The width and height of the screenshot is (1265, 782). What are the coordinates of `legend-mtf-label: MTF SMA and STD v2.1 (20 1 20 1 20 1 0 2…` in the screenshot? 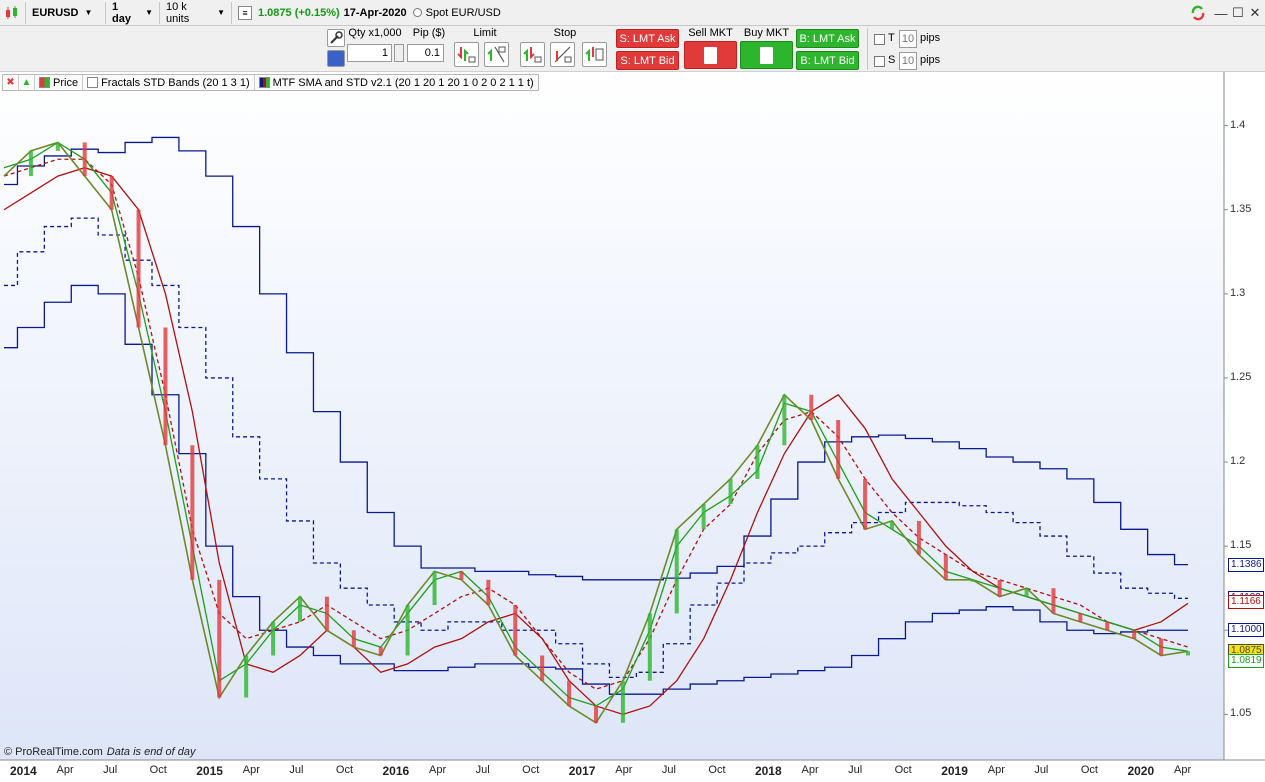 It's located at (403, 82).